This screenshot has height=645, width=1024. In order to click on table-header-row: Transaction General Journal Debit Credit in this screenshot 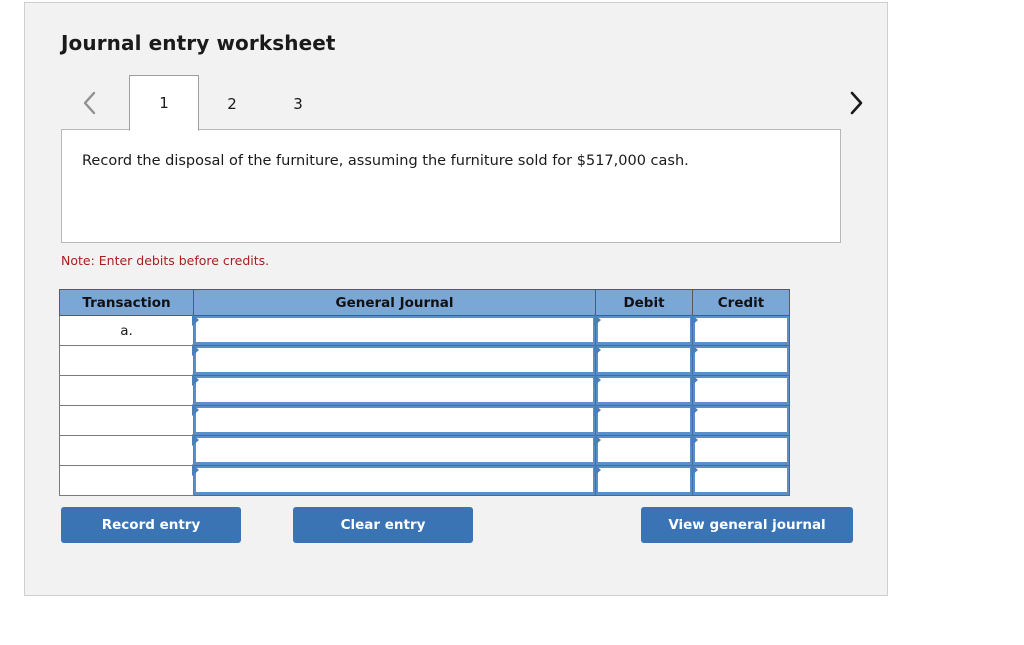, I will do `click(424, 302)`.